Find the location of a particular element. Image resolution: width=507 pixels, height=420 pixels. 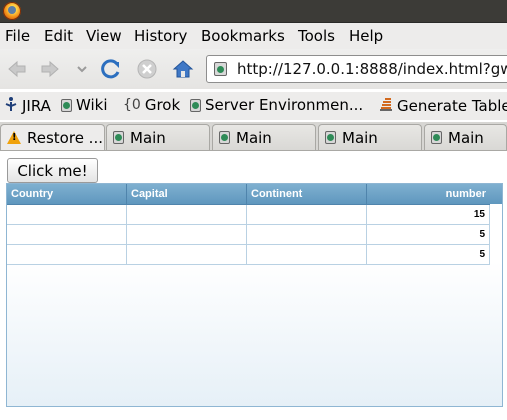

home-icon is located at coordinates (183, 69).